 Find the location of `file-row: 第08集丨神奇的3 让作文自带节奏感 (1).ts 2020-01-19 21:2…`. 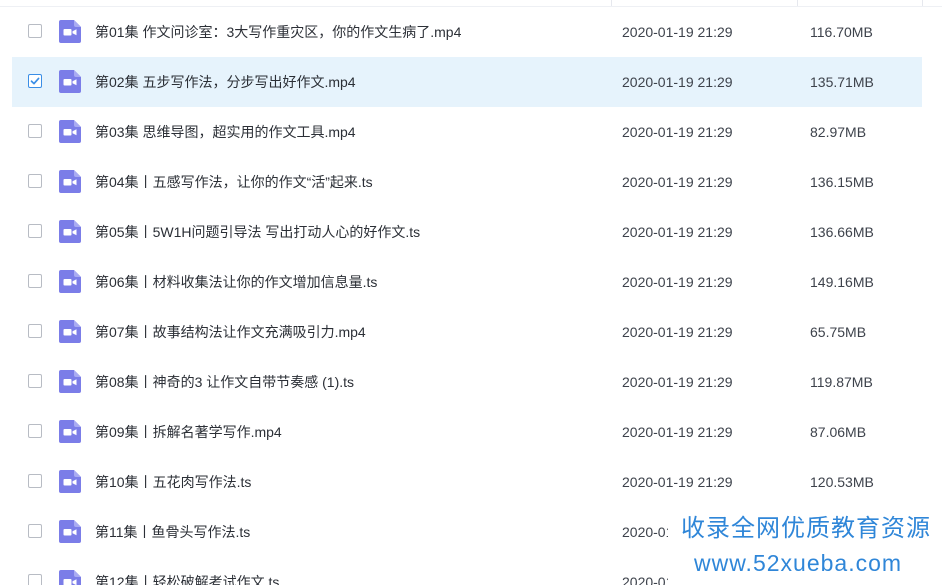

file-row: 第08集丨神奇的3 让作文自带节奏感 (1).ts 2020-01-19 21:2… is located at coordinates (467, 382).